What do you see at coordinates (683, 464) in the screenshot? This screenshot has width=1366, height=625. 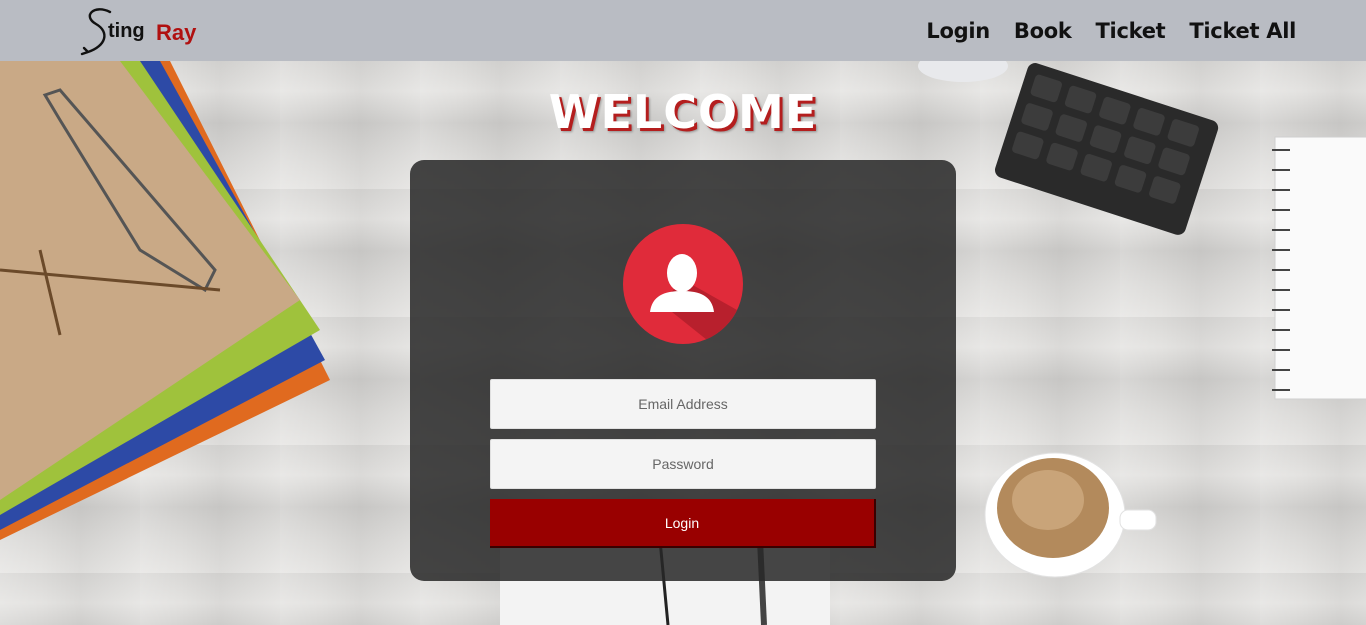 I see `password-field` at bounding box center [683, 464].